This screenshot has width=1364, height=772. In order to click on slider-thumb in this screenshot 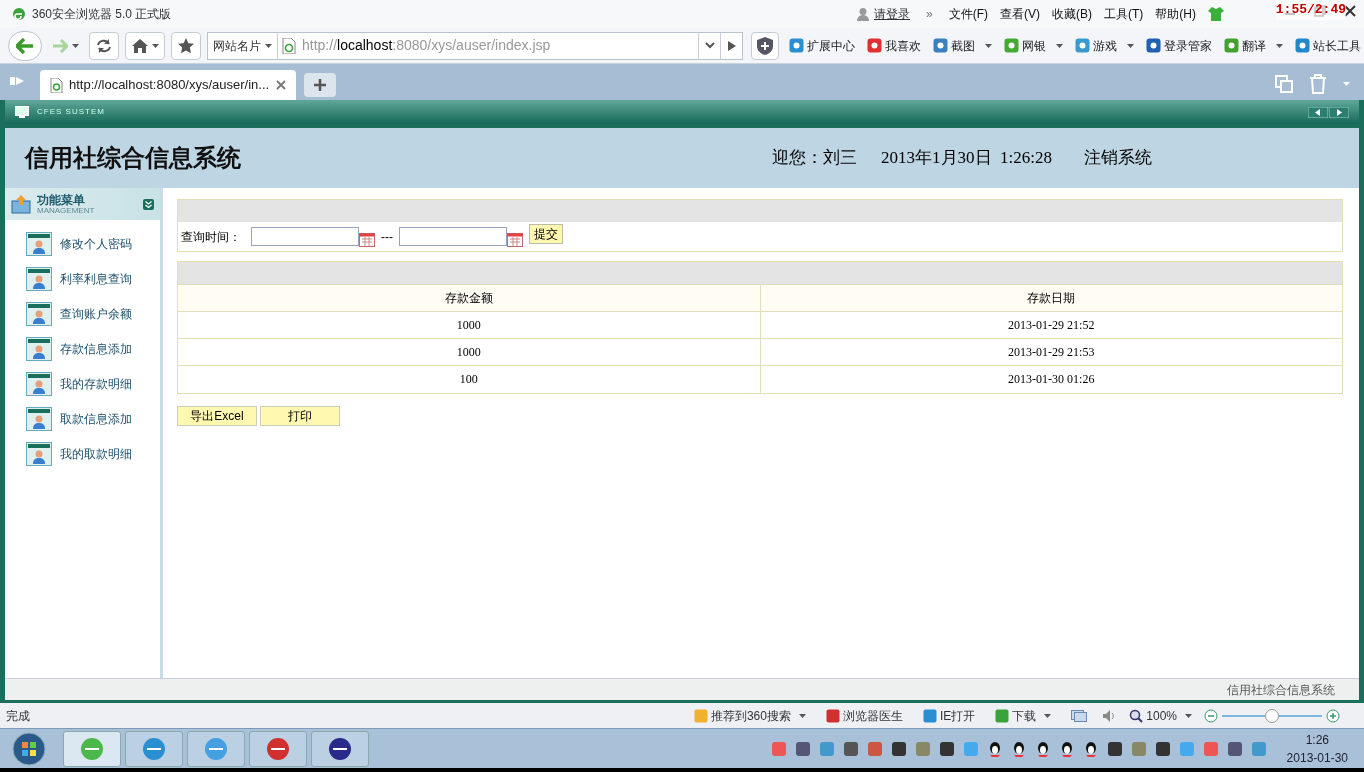, I will do `click(1272, 715)`.